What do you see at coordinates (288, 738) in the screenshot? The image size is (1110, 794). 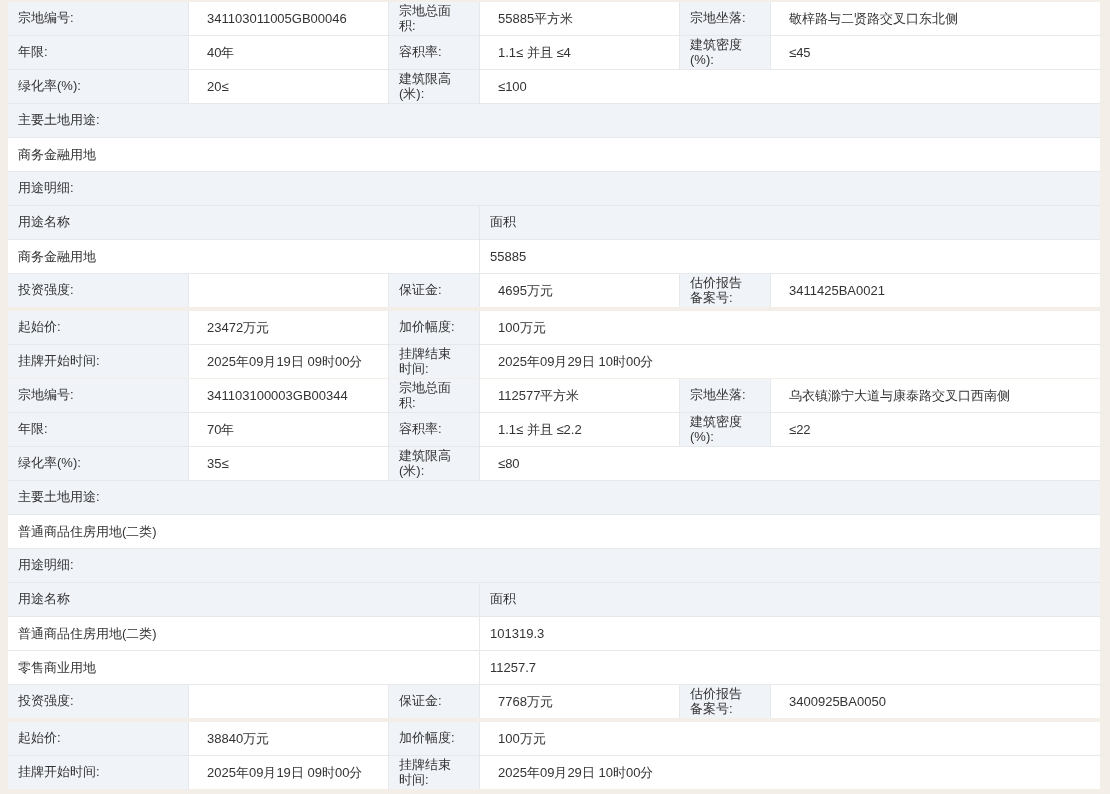 I see `field-value: 38840万元` at bounding box center [288, 738].